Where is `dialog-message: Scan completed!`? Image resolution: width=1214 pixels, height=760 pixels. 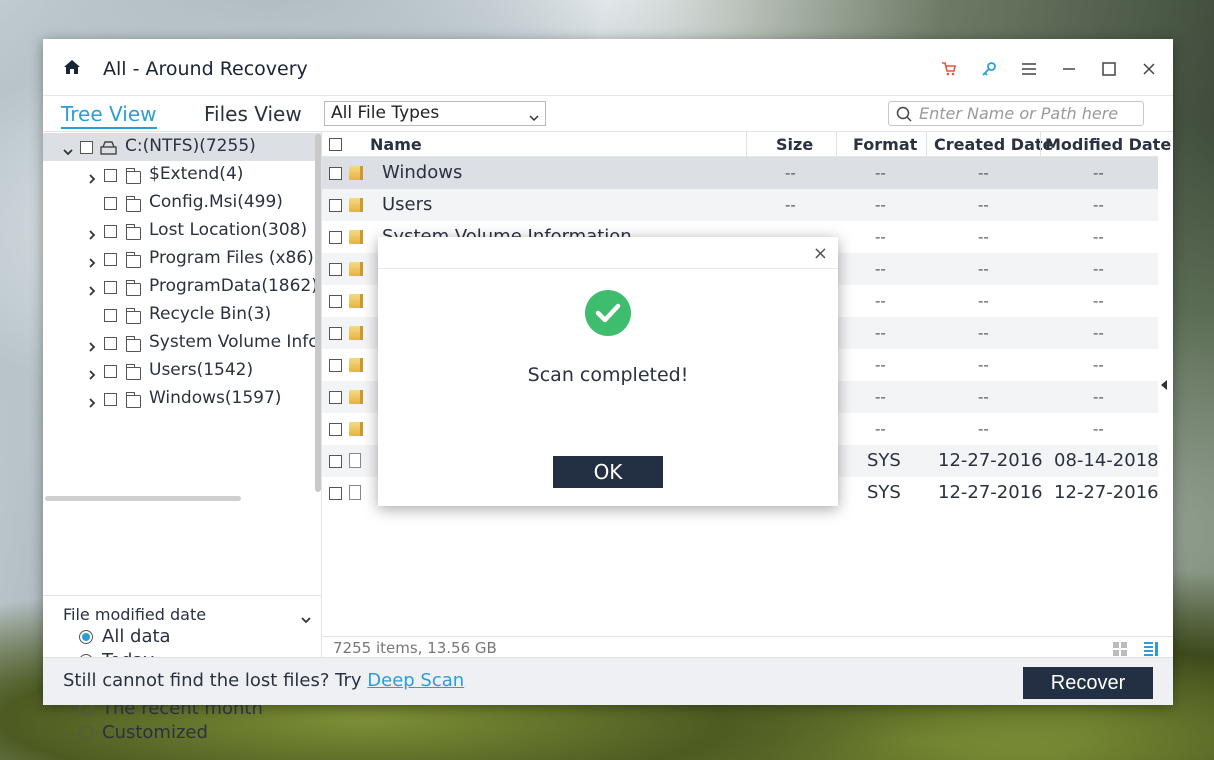
dialog-message: Scan completed! is located at coordinates (608, 375).